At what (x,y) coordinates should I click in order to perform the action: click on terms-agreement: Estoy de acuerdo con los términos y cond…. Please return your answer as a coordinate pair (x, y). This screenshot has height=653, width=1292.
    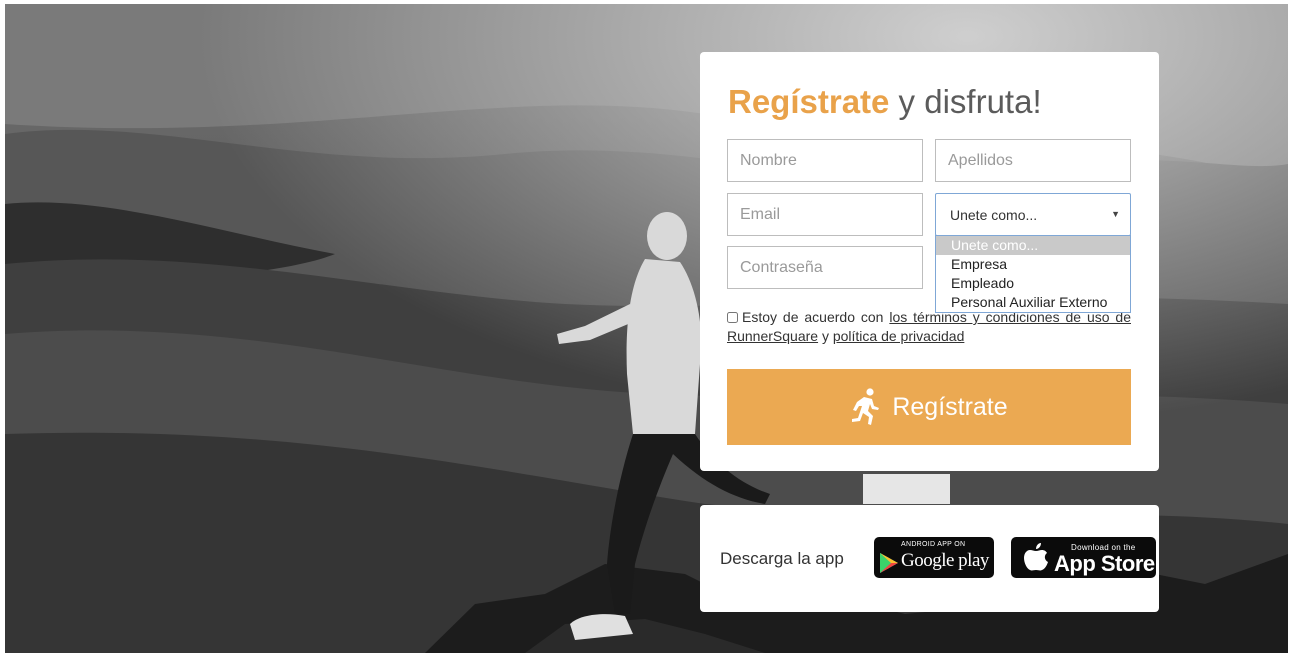
    Looking at the image, I should click on (929, 327).